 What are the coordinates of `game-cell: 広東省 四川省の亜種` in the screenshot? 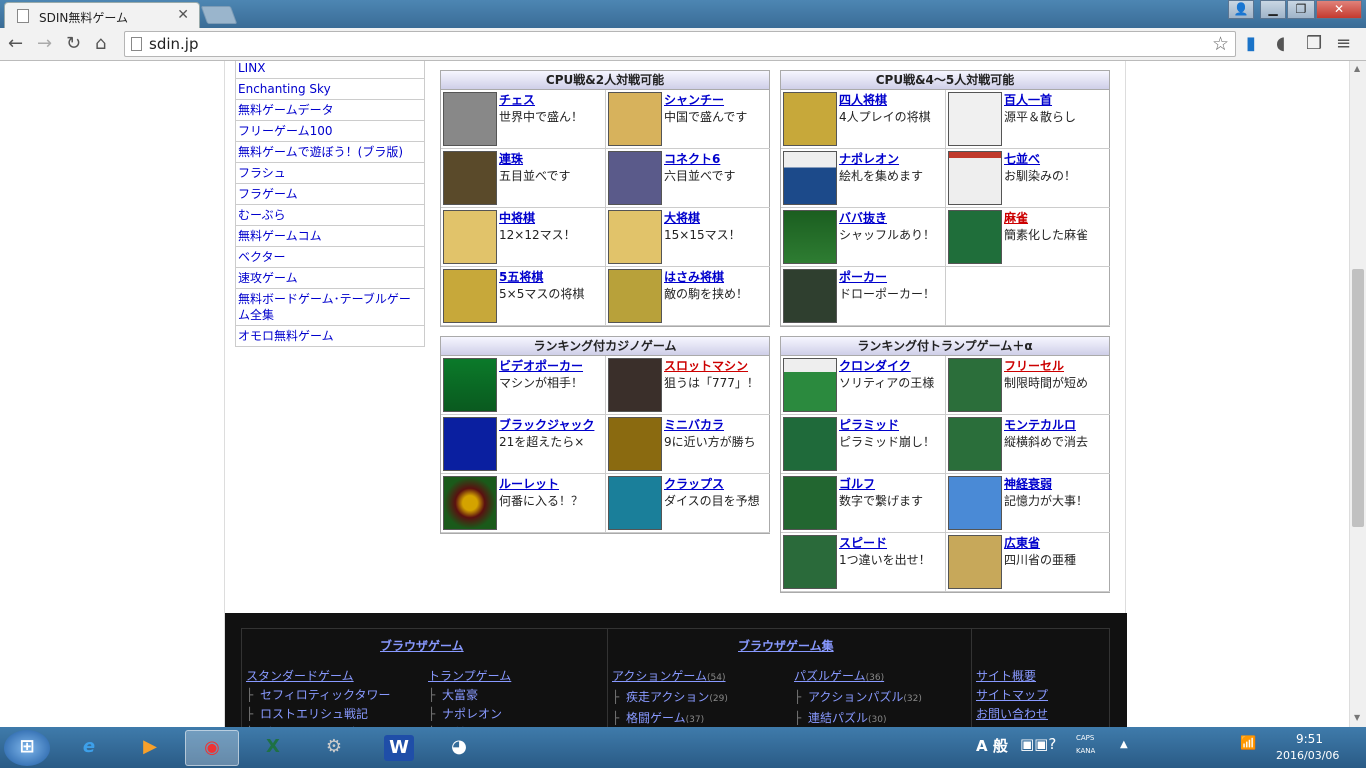 It's located at (1028, 562).